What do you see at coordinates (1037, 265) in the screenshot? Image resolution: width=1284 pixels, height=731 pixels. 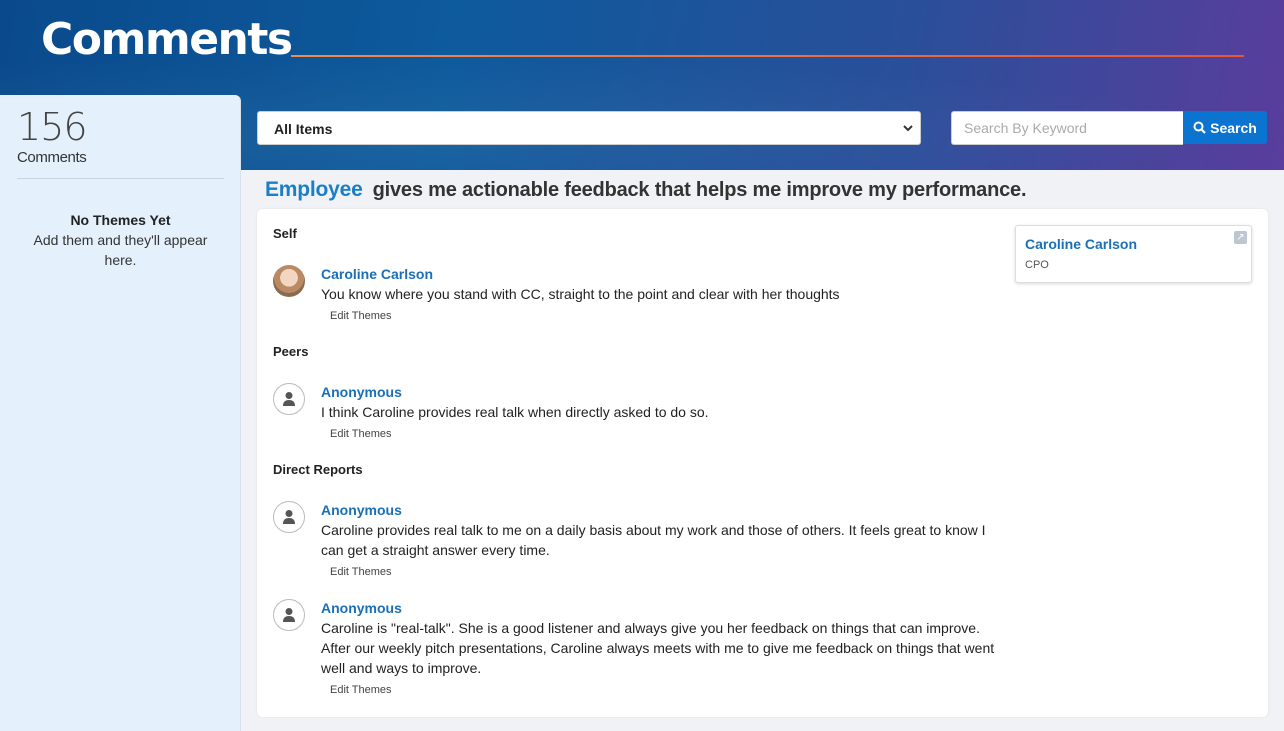 I see `profile-role: CPO` at bounding box center [1037, 265].